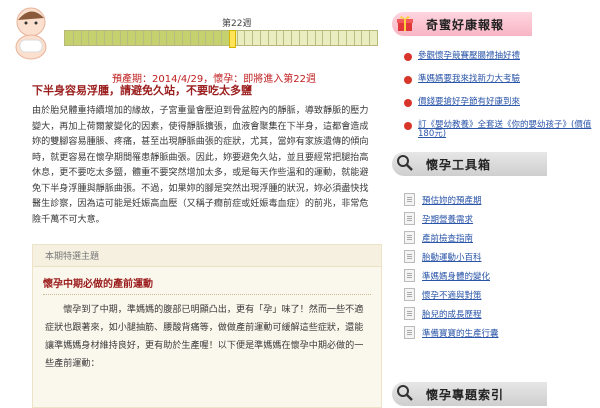 The width and height of the screenshot is (600, 408). I want to click on pregnancy-progress-bar, so click(221, 39).